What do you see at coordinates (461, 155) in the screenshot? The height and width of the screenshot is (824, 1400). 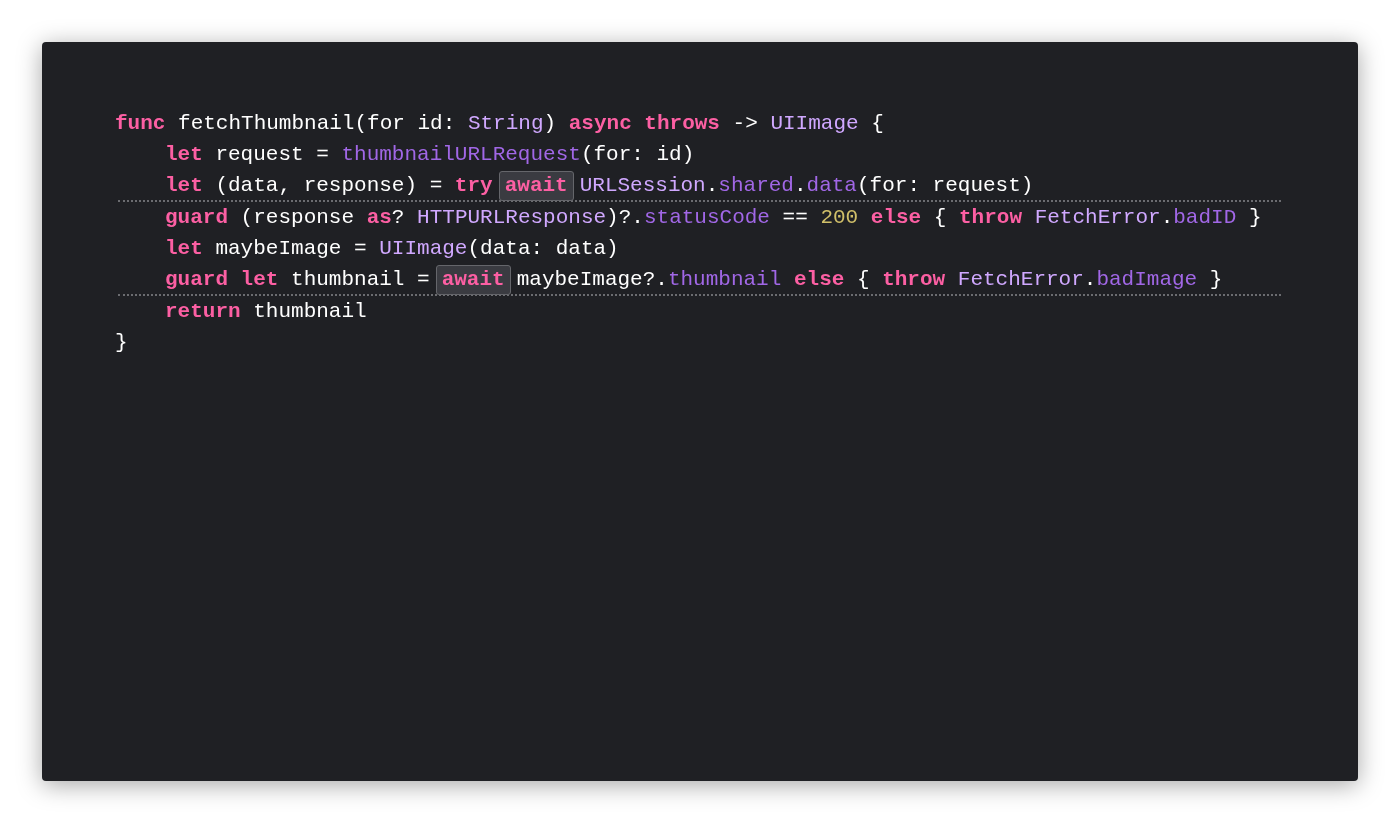 I see `code-token: thumbnailURLRequest` at bounding box center [461, 155].